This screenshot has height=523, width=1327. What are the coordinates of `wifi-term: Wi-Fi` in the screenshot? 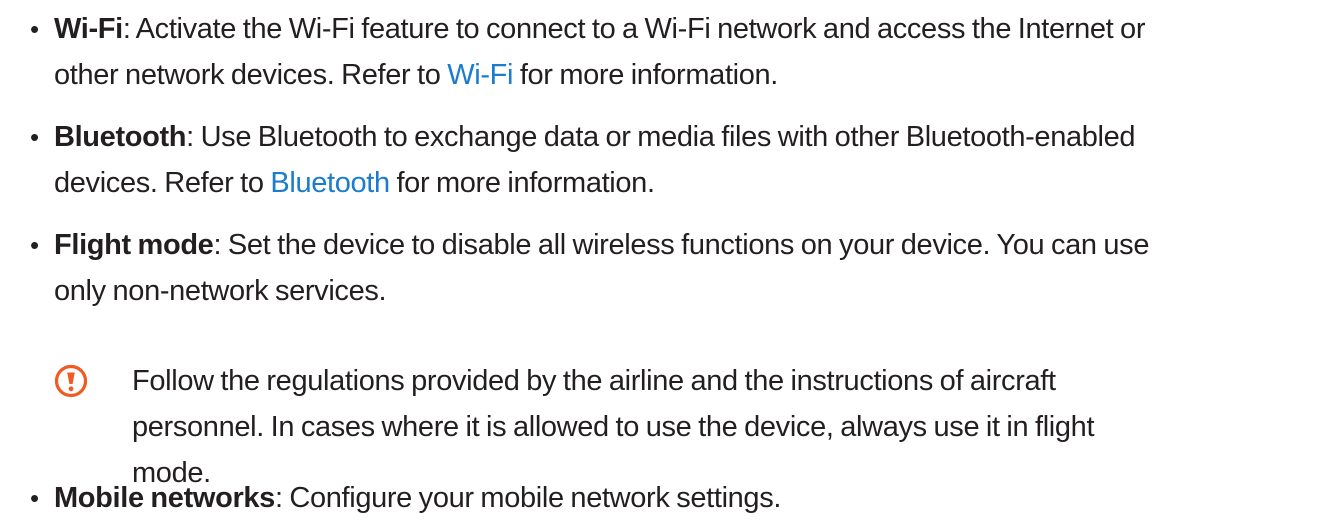 It's located at (88, 29).